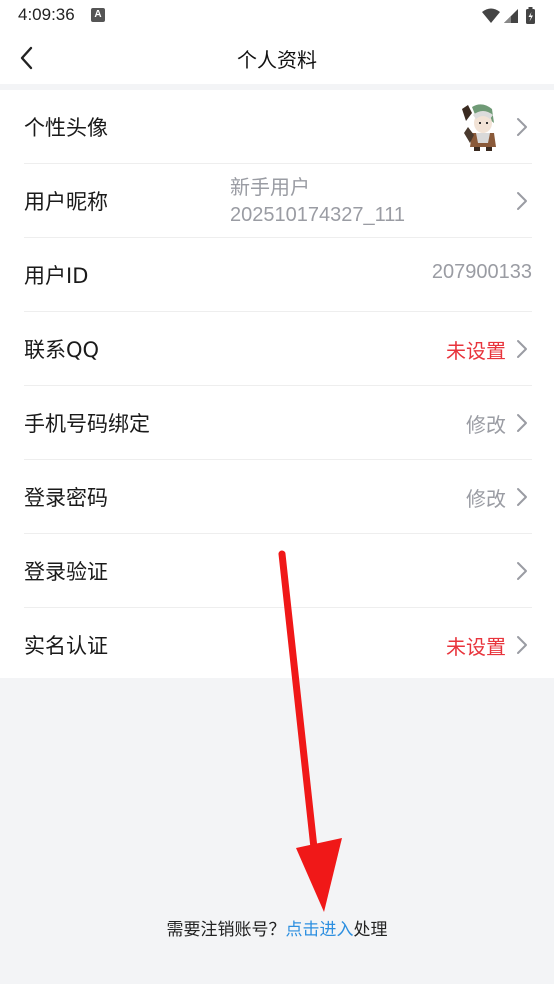 This screenshot has width=554, height=984. What do you see at coordinates (481, 127) in the screenshot?
I see `avatar-image` at bounding box center [481, 127].